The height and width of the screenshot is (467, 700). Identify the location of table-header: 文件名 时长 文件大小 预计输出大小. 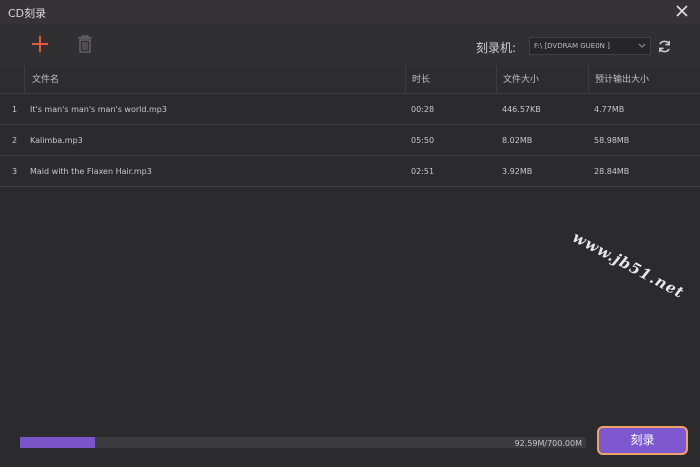
(350, 80).